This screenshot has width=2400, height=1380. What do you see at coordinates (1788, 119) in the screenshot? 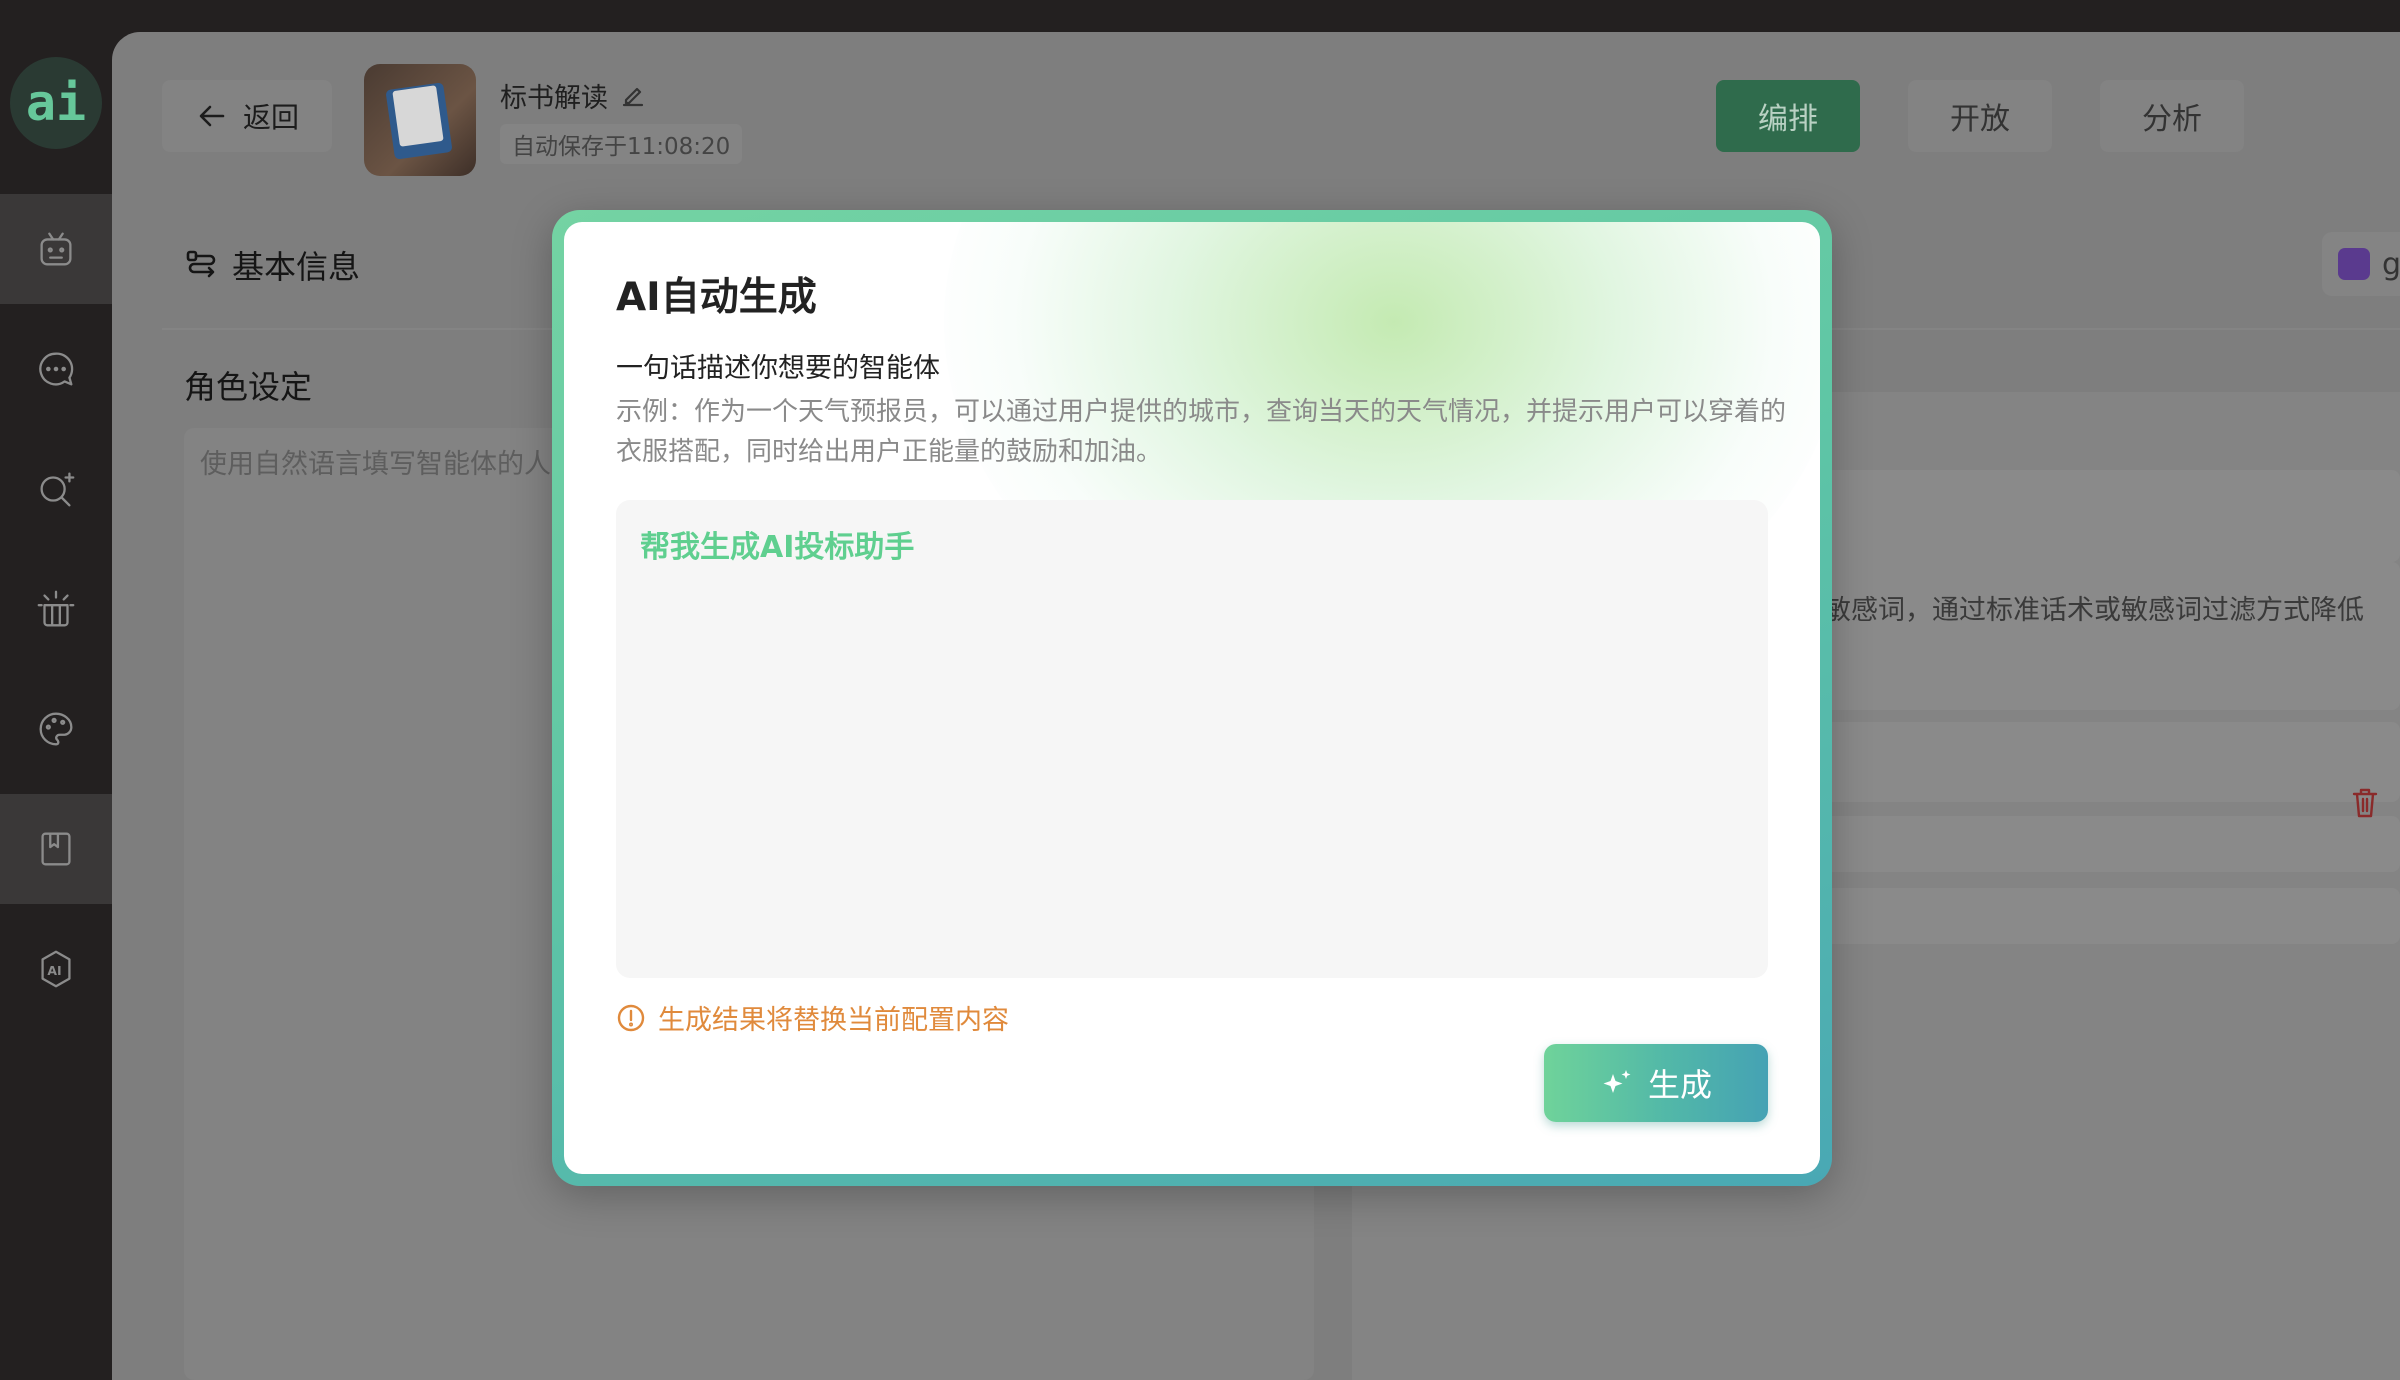
I see `tab-label: 编排` at bounding box center [1788, 119].